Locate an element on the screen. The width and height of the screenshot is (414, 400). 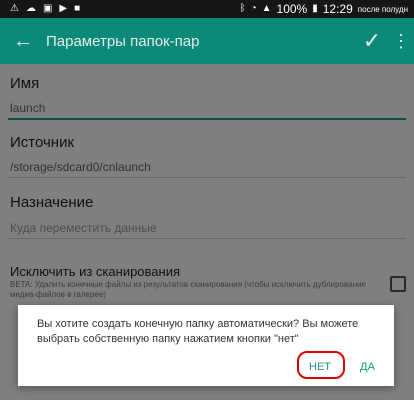
play-icon: ▶ is located at coordinates (63, 8).